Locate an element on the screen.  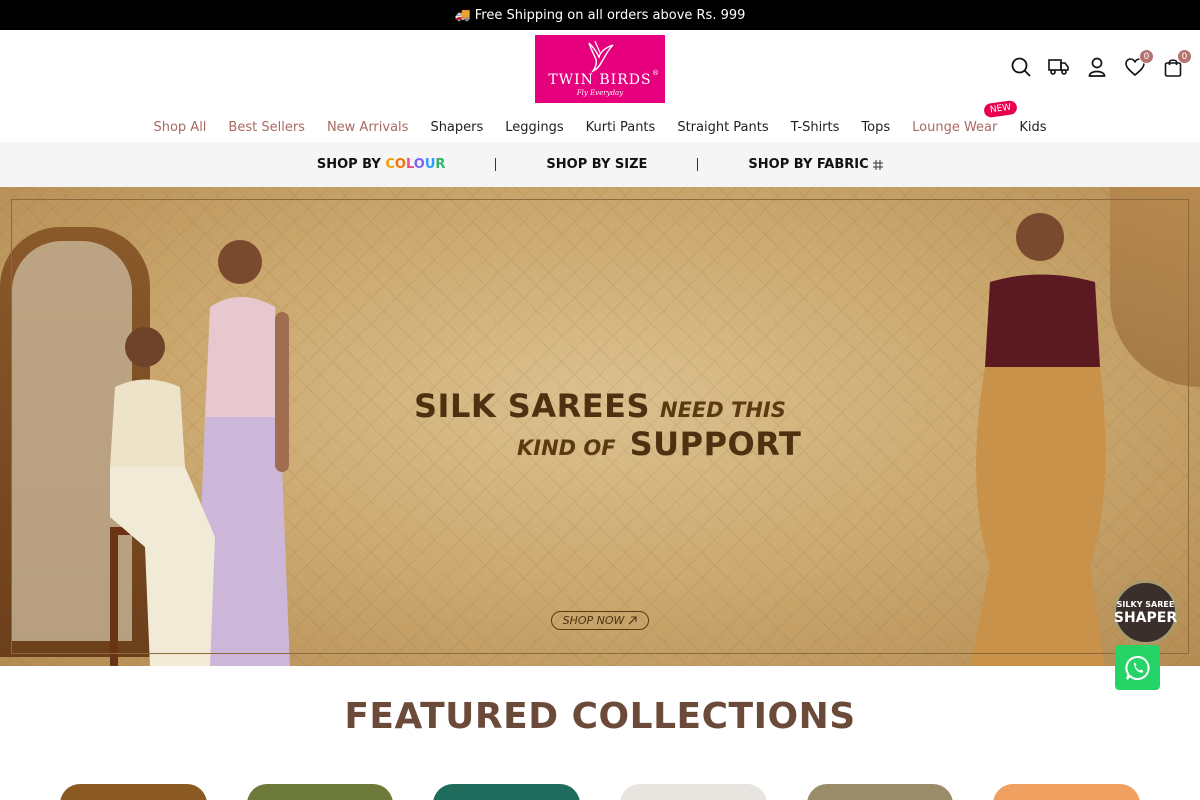
wishlist-button: 0 is located at coordinates (1139, 63).